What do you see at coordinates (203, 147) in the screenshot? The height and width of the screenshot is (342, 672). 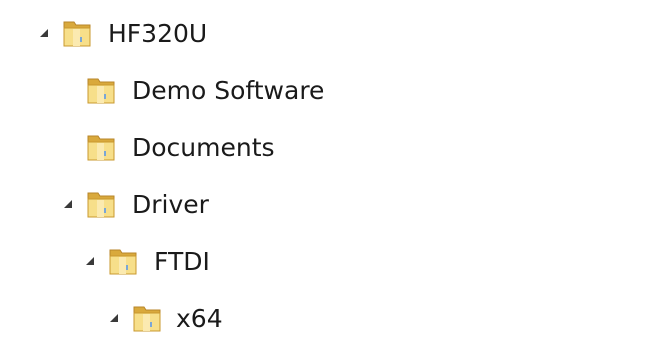 I see `tree-node-label: Documents` at bounding box center [203, 147].